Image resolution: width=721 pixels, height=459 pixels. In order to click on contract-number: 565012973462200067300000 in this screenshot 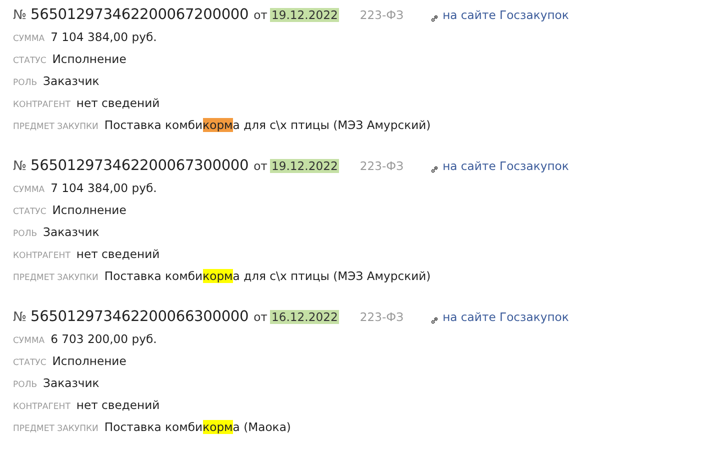, I will do `click(139, 165)`.